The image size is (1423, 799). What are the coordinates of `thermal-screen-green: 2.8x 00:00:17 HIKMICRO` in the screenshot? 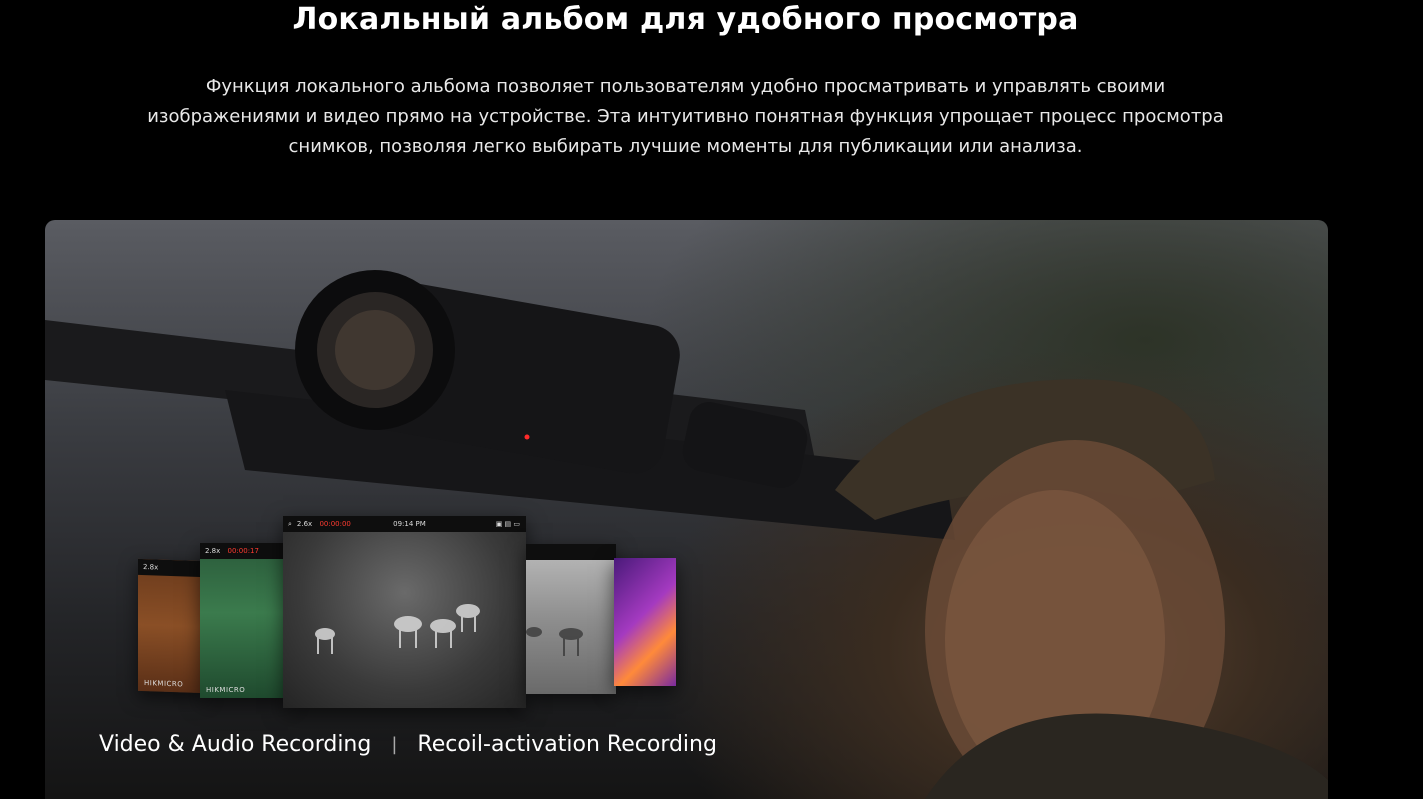 It's located at (244, 620).